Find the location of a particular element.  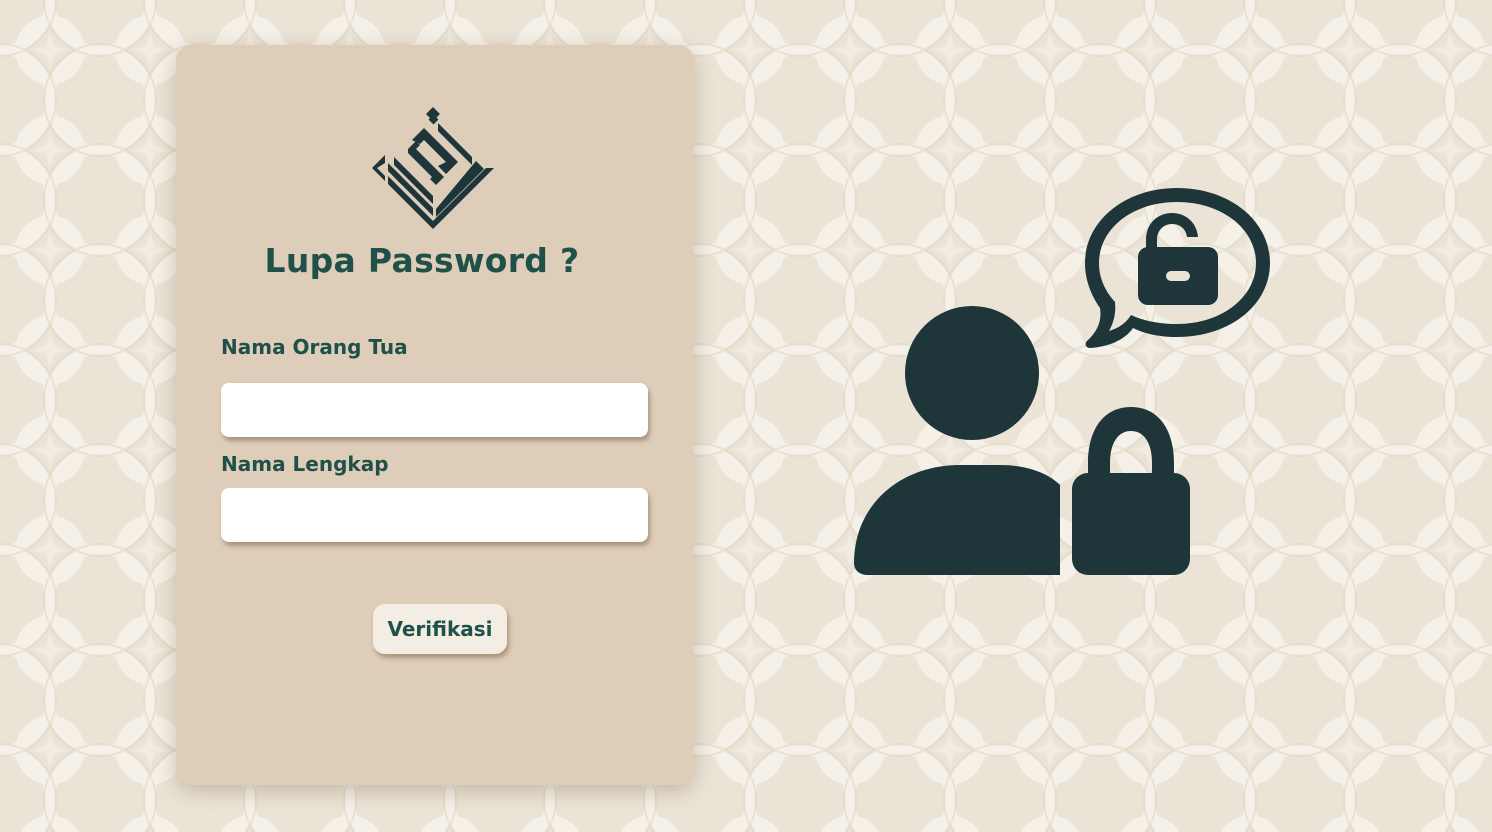

parent-name-label: Nama Orang Tua is located at coordinates (314, 347).